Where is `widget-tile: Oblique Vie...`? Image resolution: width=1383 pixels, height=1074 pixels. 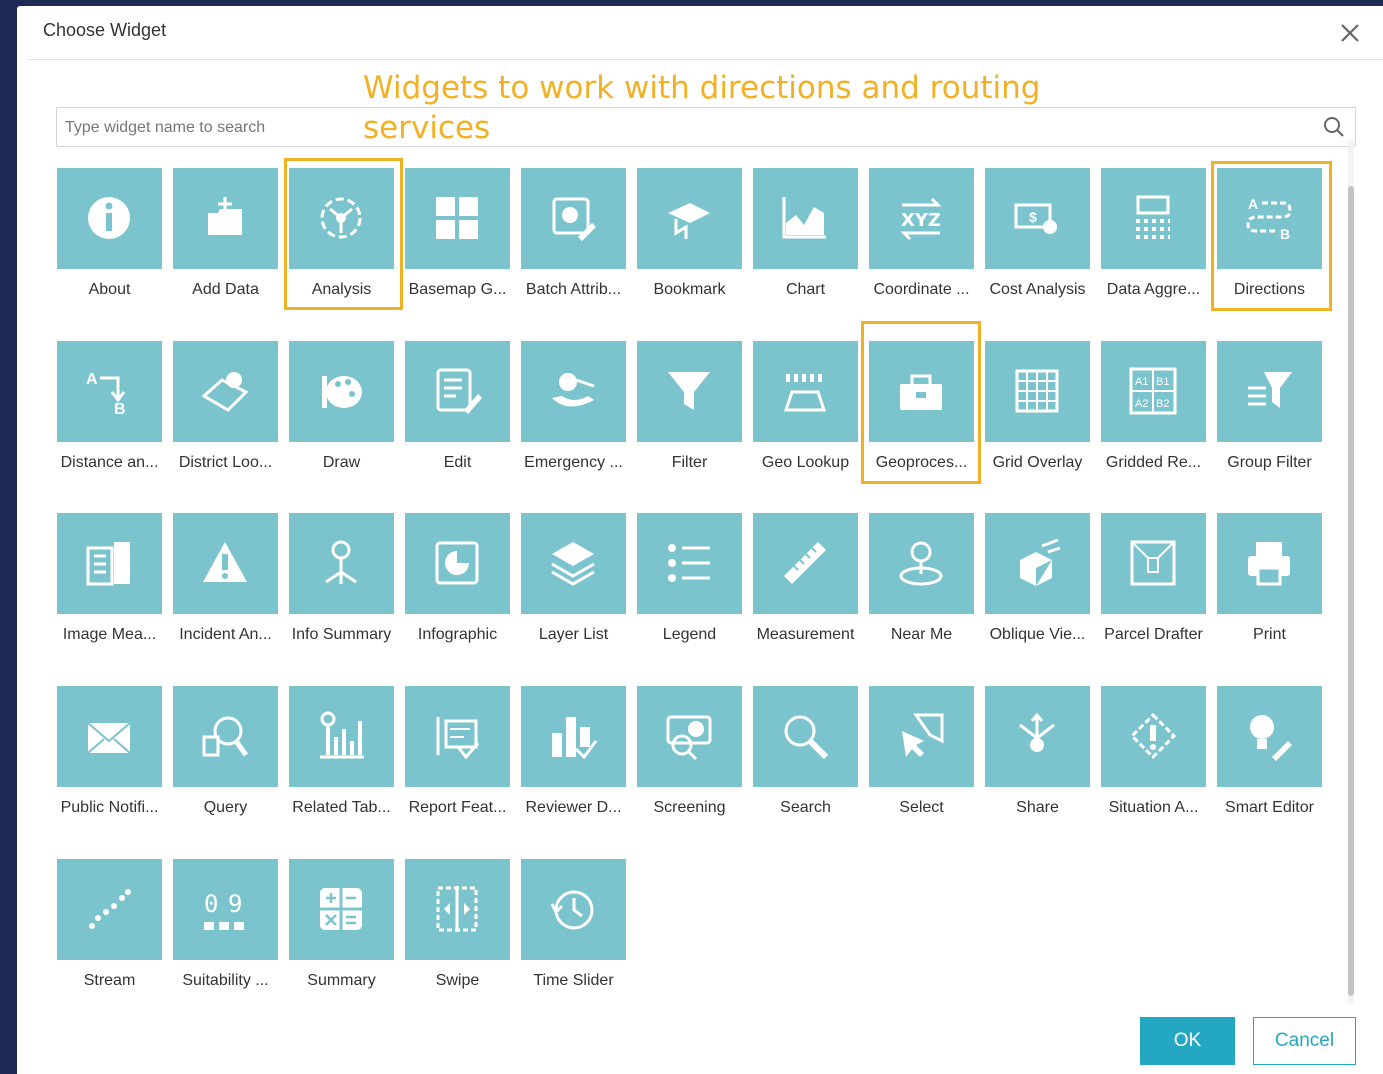 widget-tile: Oblique Vie... is located at coordinates (1043, 585).